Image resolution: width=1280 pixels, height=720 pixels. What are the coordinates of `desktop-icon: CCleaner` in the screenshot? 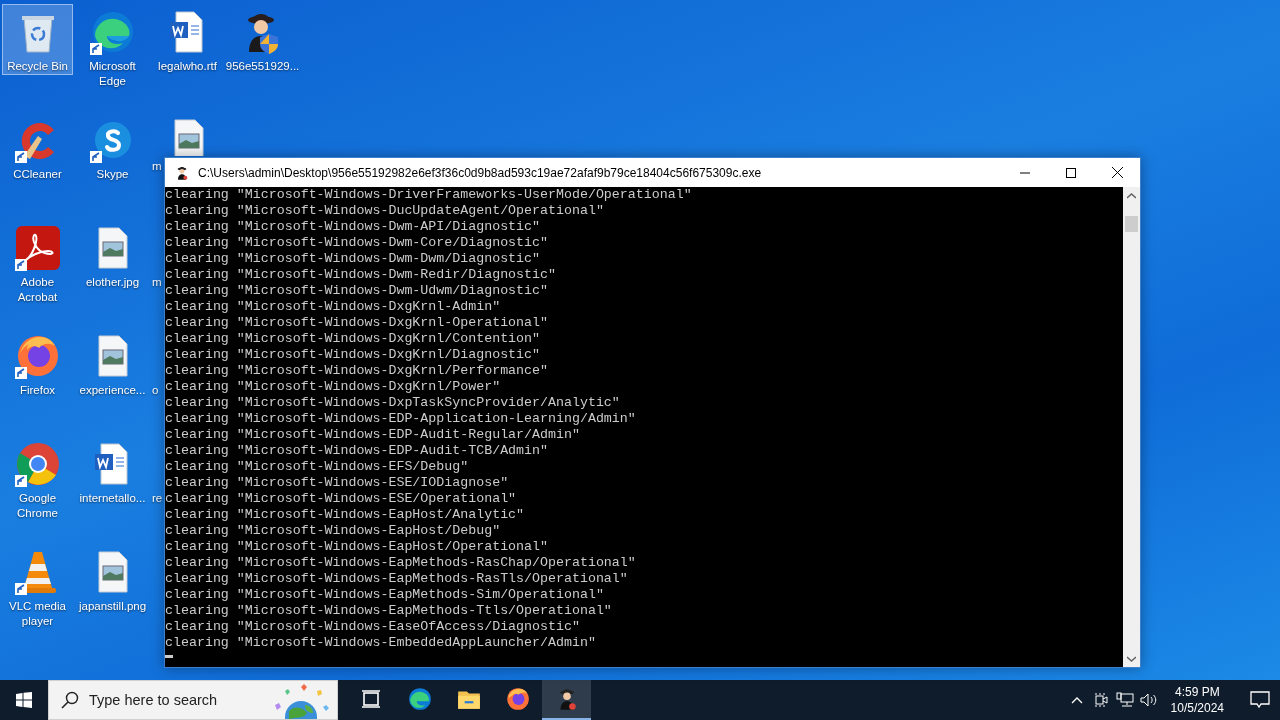 It's located at (37, 147).